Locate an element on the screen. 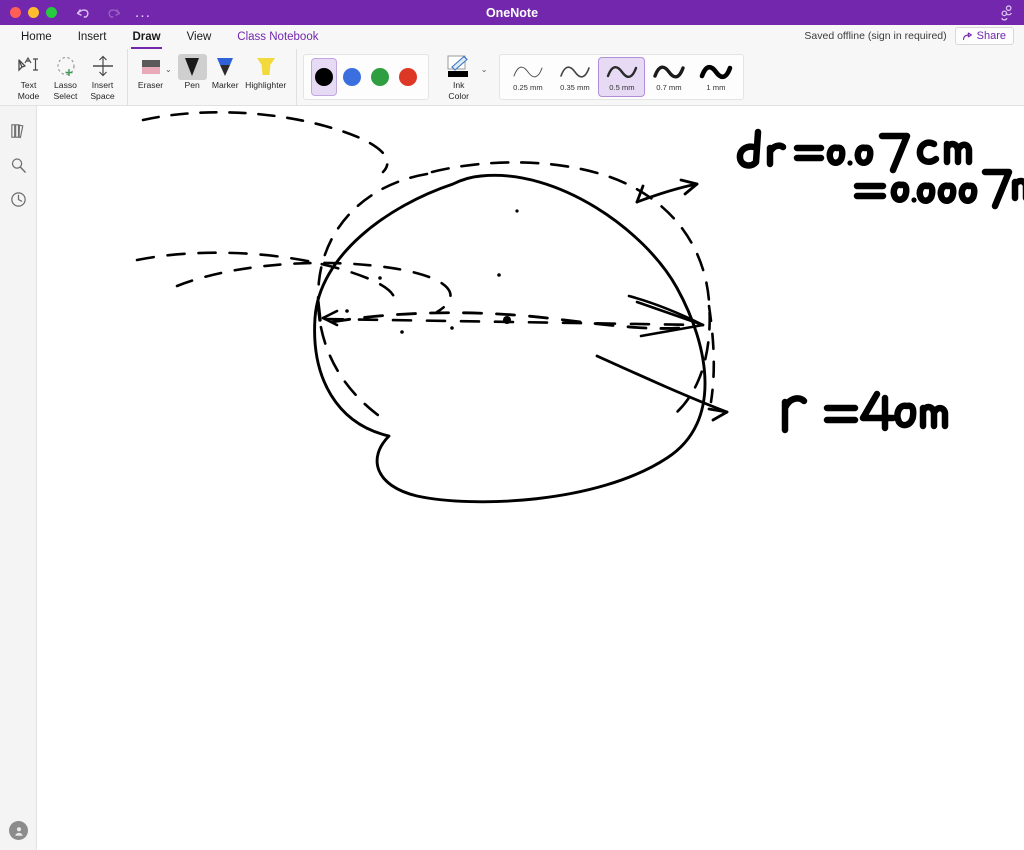  recent-icon is located at coordinates (18, 199).